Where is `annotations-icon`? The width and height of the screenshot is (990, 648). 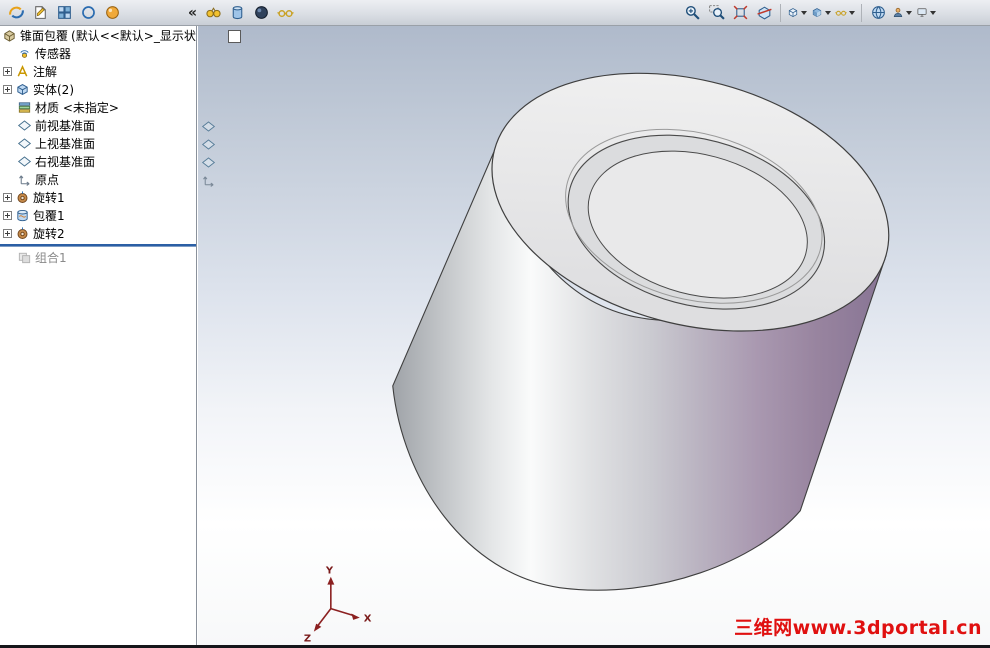 annotations-icon is located at coordinates (22, 71).